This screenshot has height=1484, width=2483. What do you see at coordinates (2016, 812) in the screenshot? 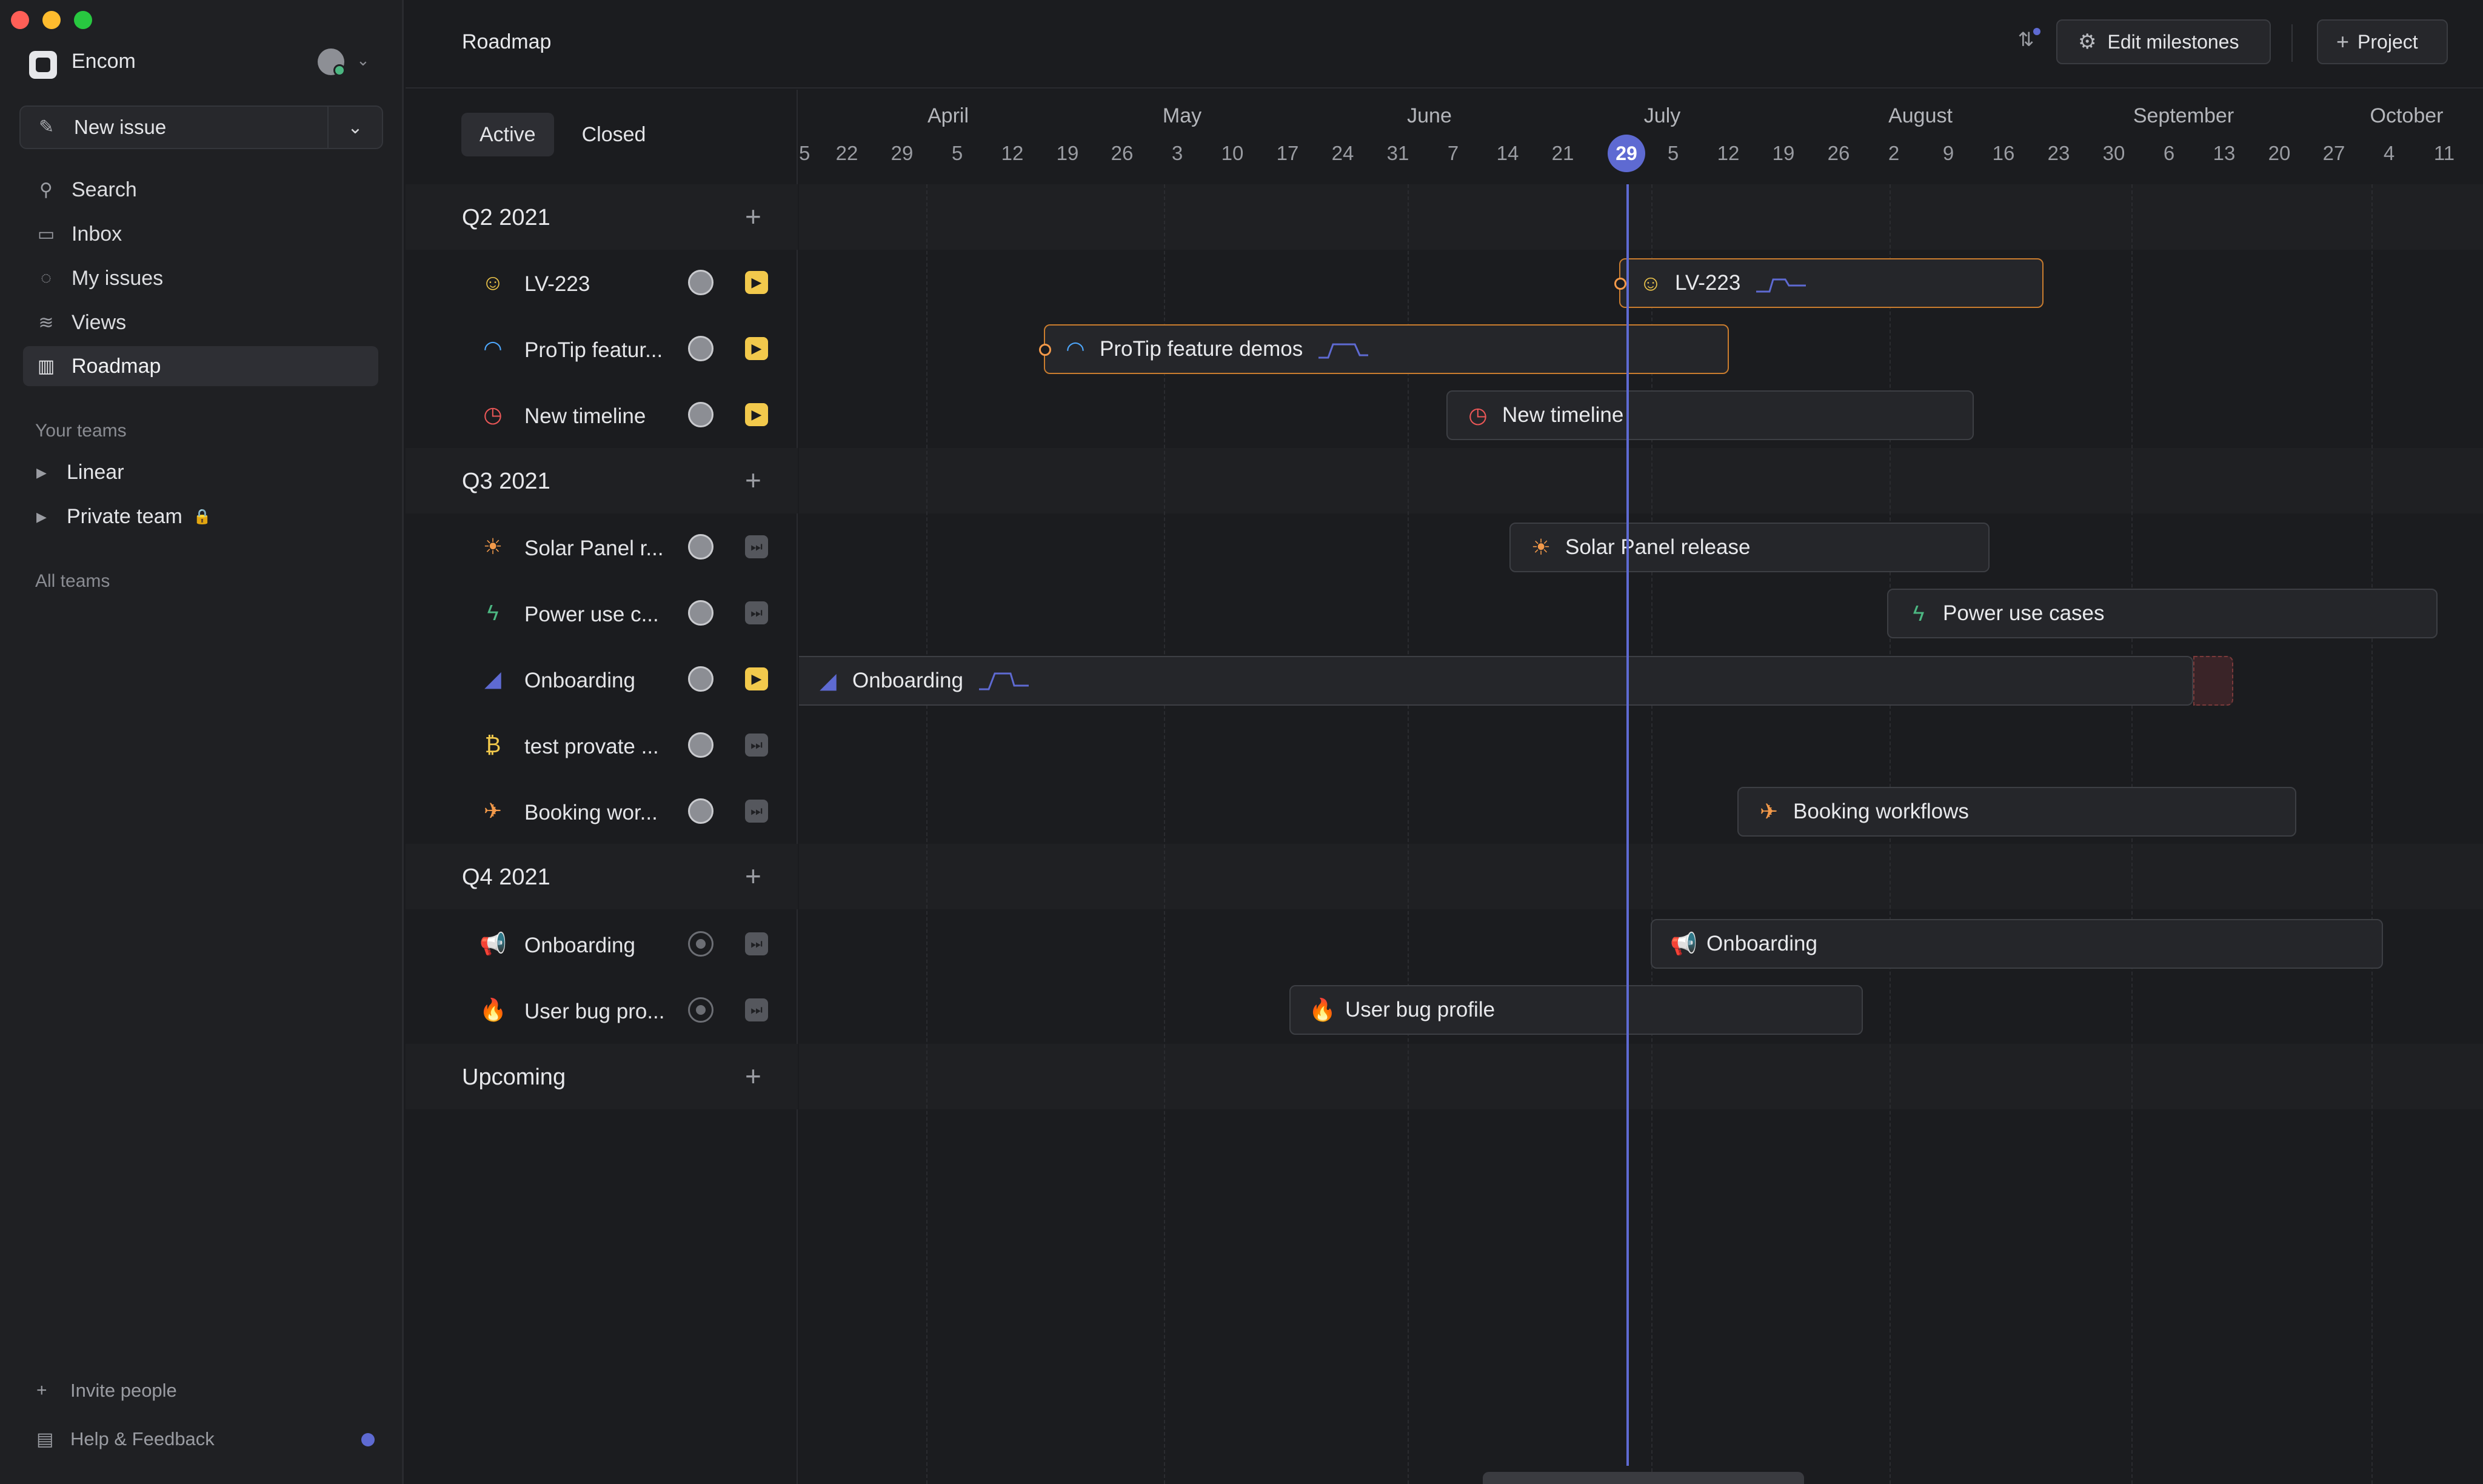
I see `bar-booking-workflows: ✈ Booking workflows` at bounding box center [2016, 812].